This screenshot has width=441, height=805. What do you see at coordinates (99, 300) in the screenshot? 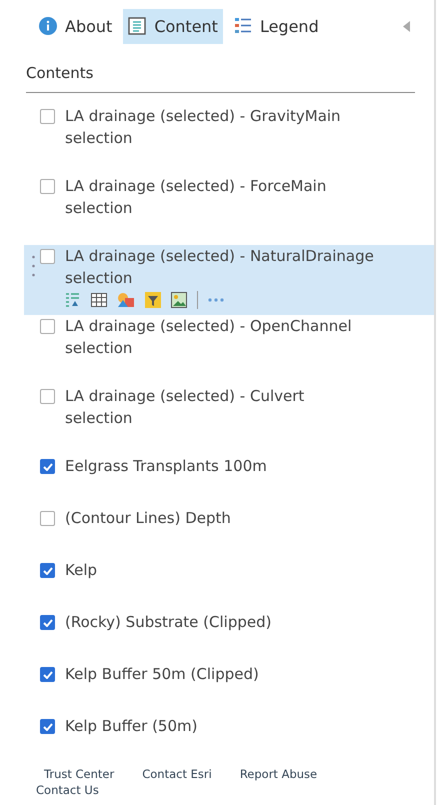
I see `table-icon` at bounding box center [99, 300].